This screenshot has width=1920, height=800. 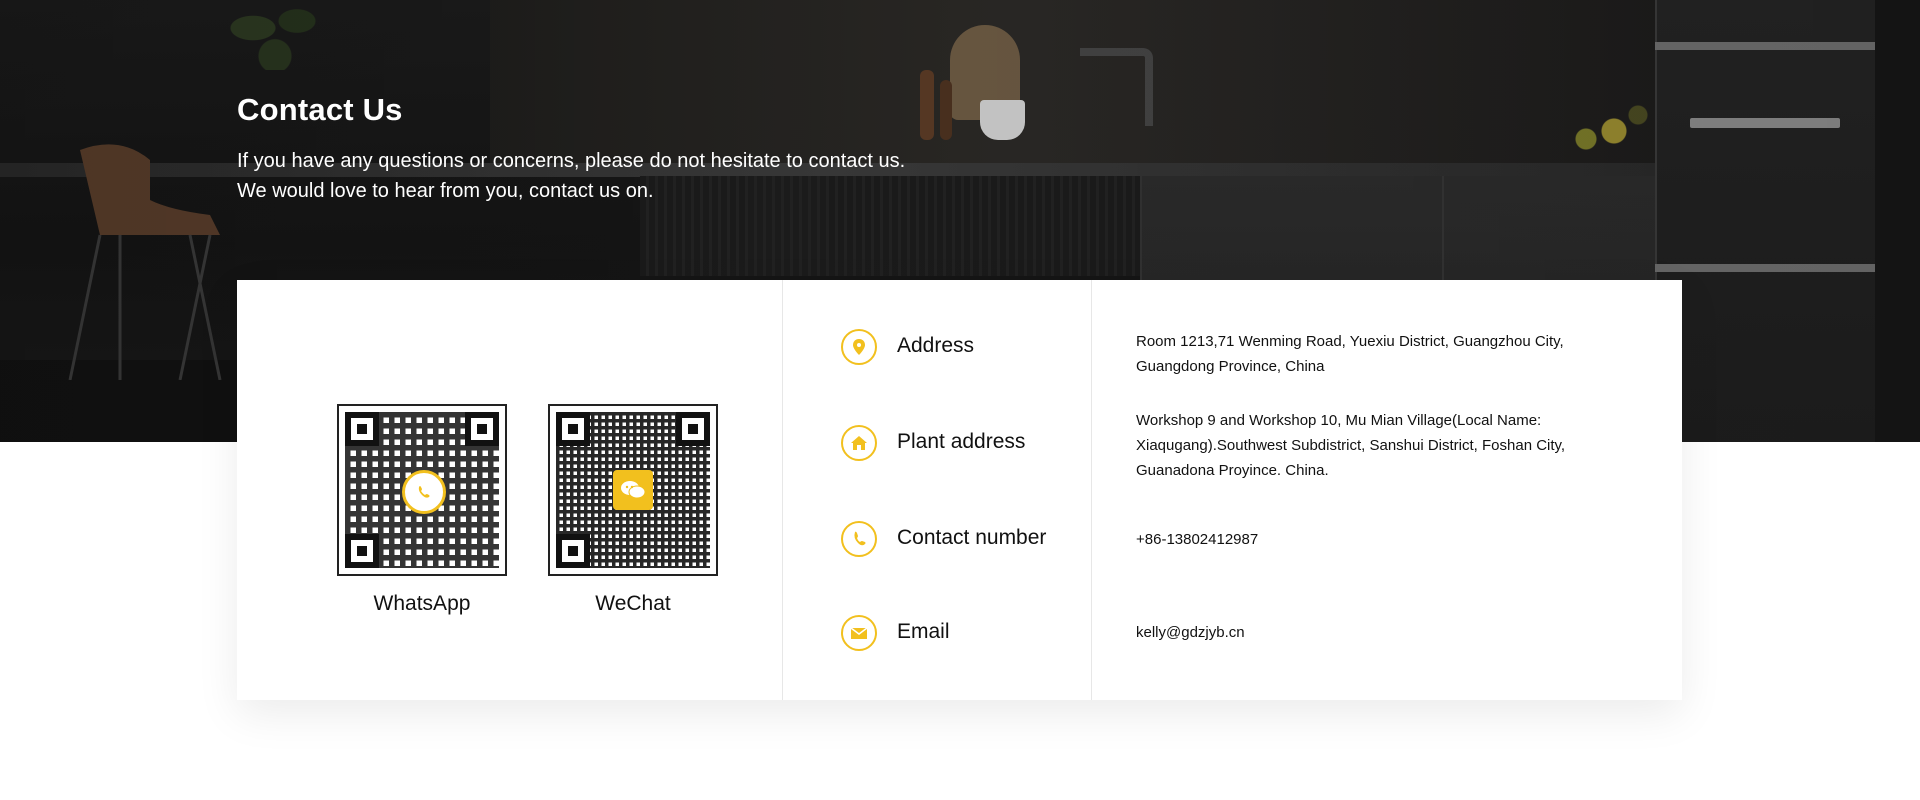 What do you see at coordinates (633, 603) in the screenshot?
I see `wechat-label: WeChat` at bounding box center [633, 603].